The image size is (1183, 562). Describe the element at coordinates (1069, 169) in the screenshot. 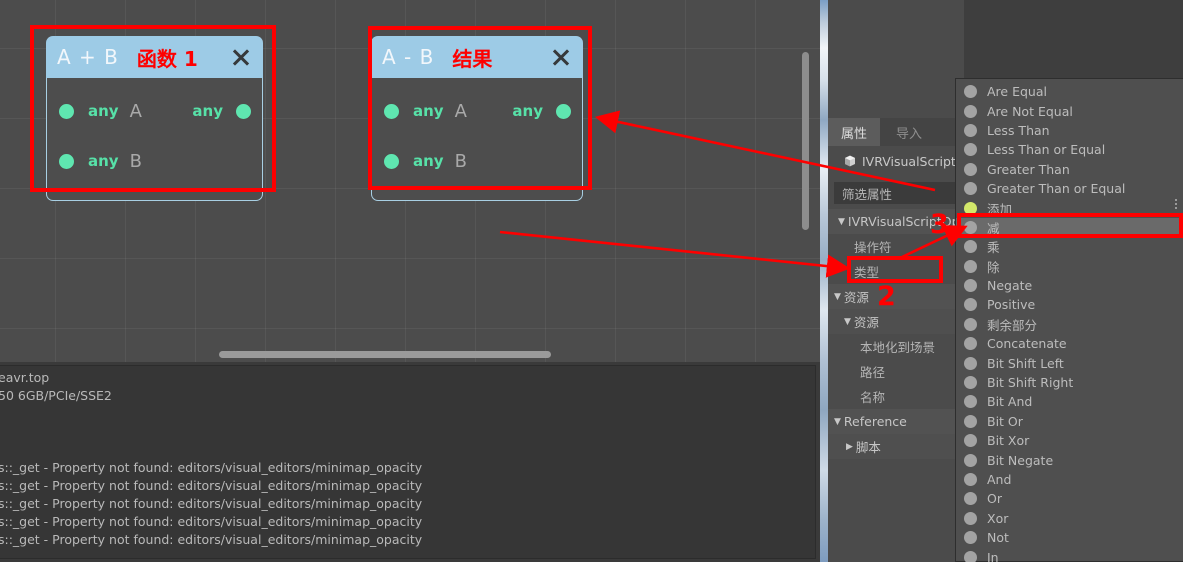

I see `dropdown-item: Greater Than` at that location.